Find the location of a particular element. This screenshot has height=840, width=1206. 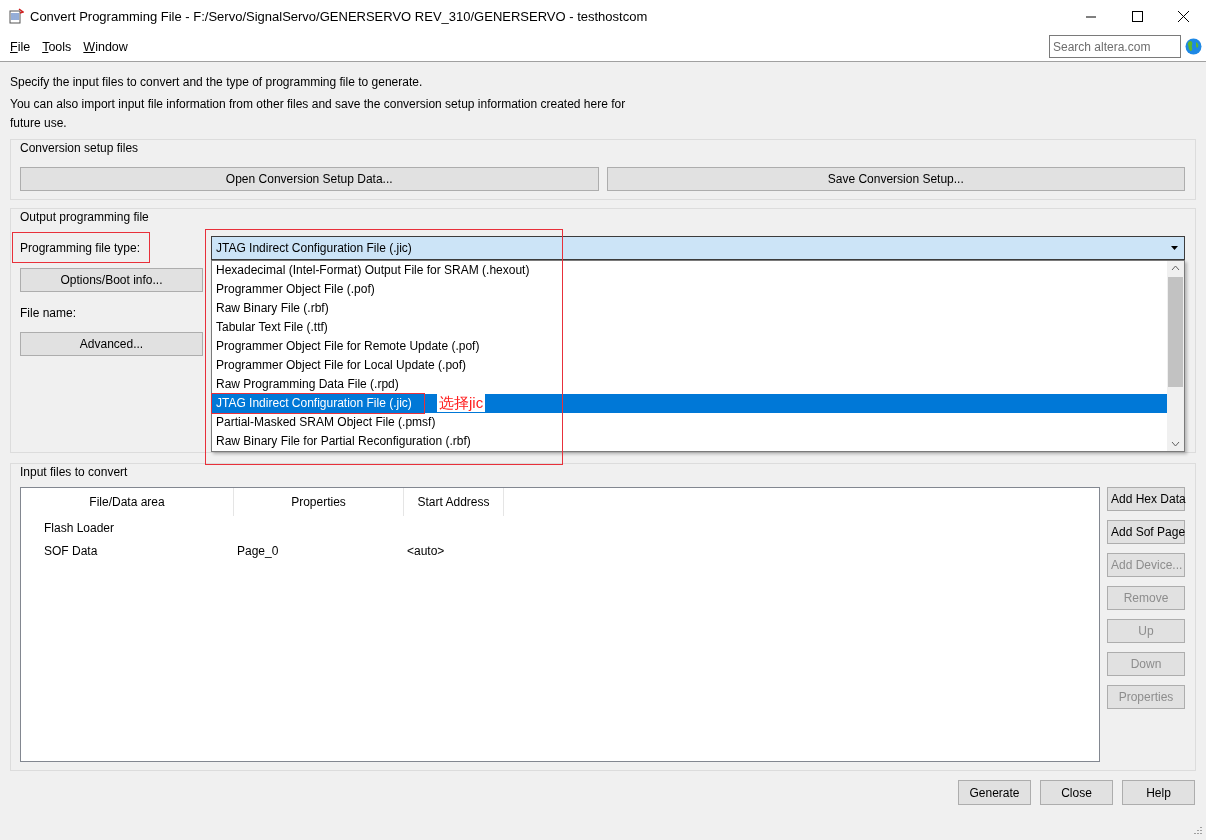

file-type-dropdown: JTAG Indirect Configuration File (.jic) is located at coordinates (698, 248).